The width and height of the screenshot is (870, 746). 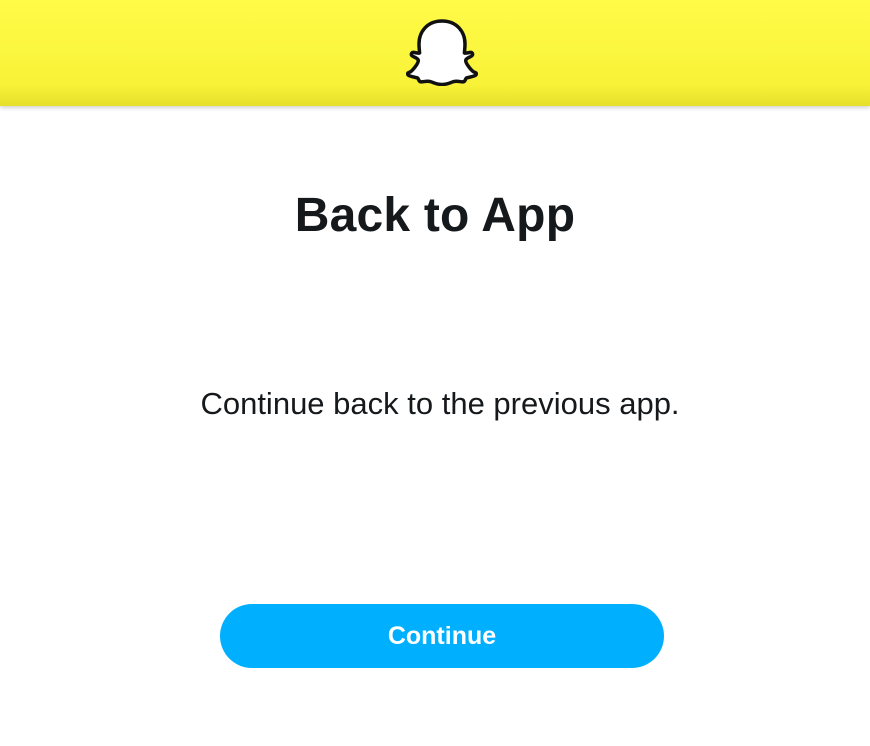 I want to click on page-title: Back to App, so click(x=435, y=215).